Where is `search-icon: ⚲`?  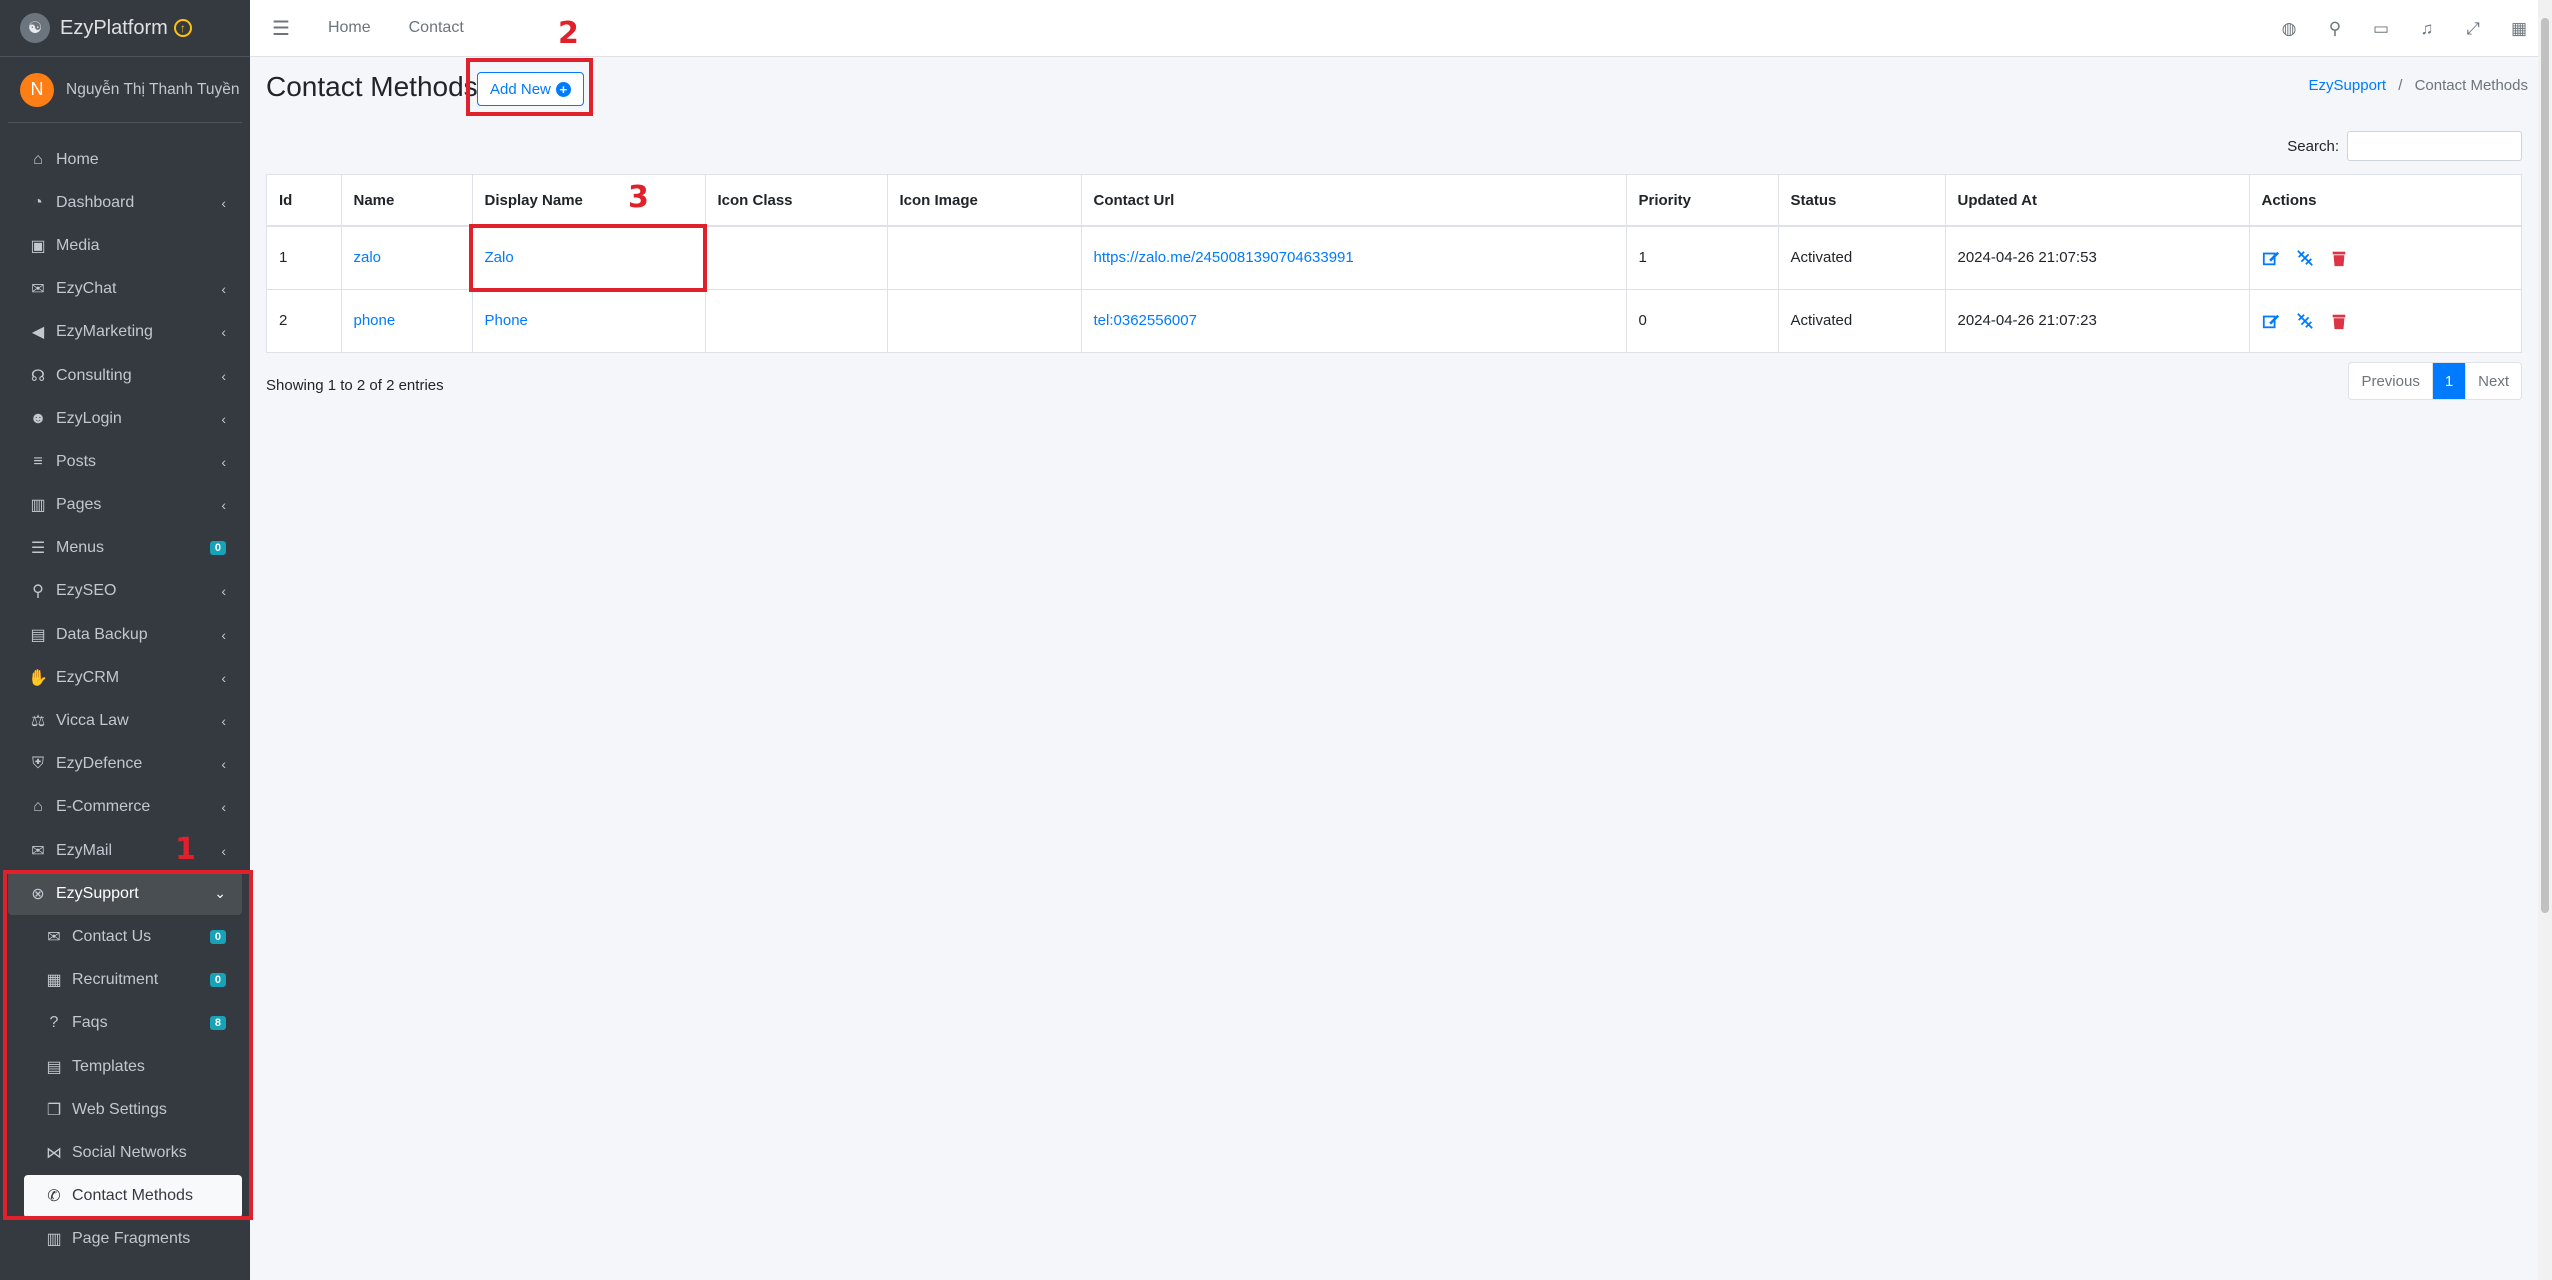 search-icon: ⚲ is located at coordinates (2335, 29).